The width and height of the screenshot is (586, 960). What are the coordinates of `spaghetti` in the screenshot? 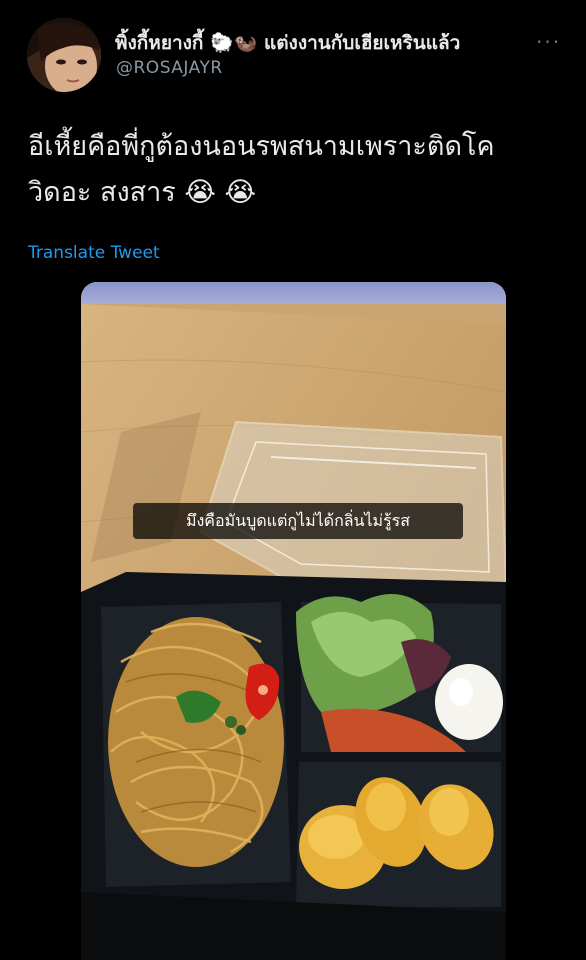 It's located at (196, 742).